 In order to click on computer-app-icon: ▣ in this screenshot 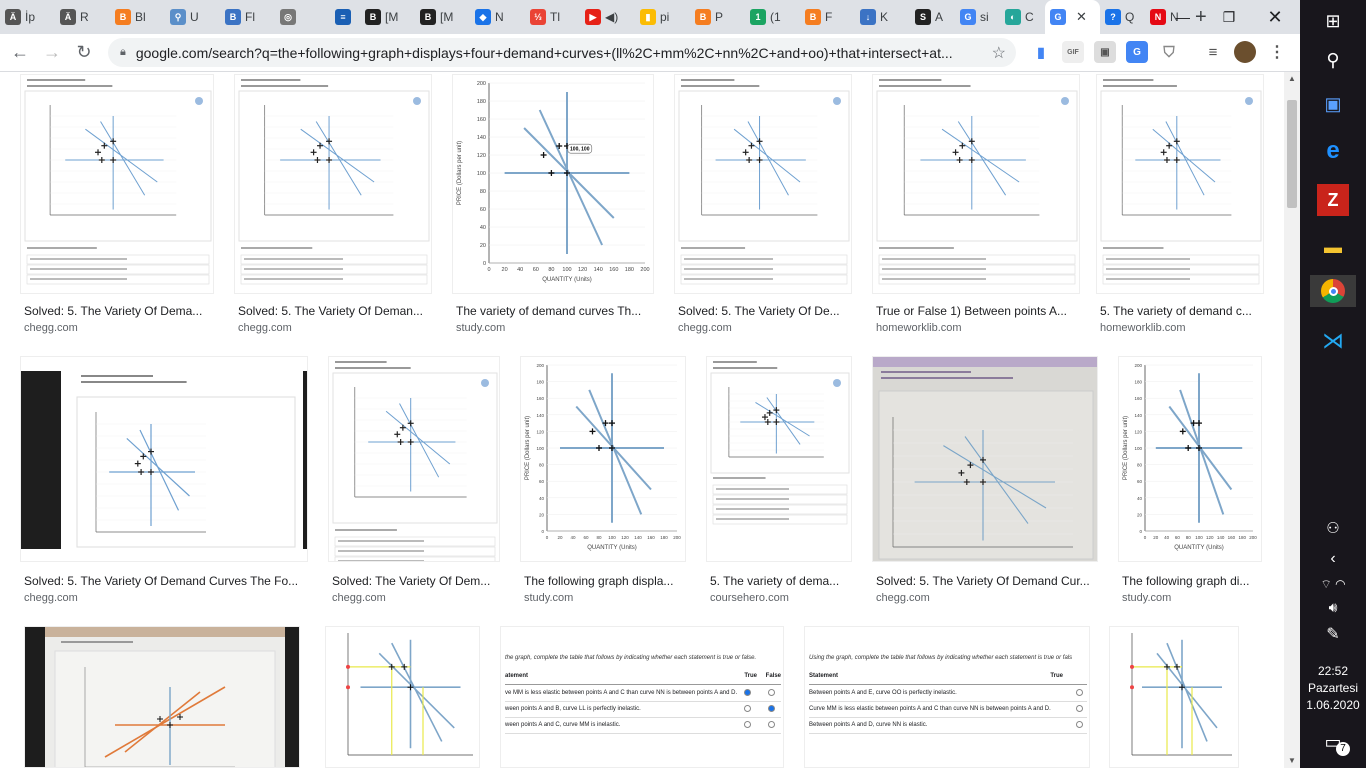, I will do `click(1333, 104)`.